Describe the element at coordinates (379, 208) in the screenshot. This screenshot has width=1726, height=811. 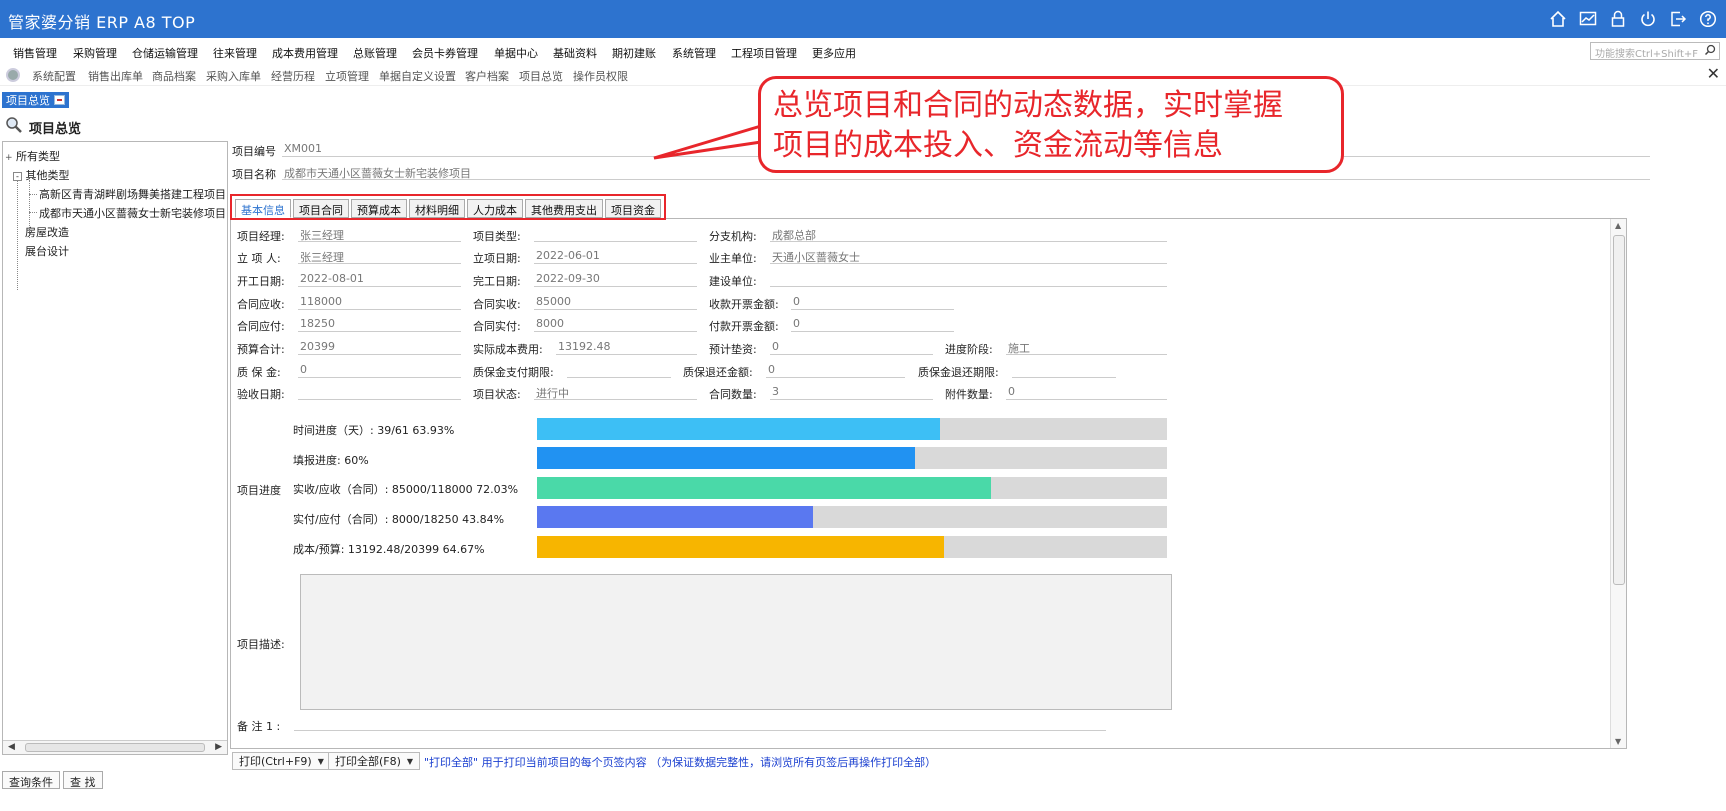
I see `tab-budget-cost: 预算成本` at that location.